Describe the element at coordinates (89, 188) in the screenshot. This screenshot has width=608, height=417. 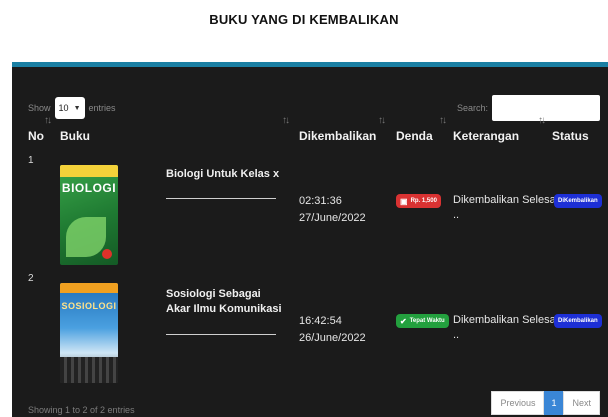
I see `cover-title: BIOLOGI` at that location.